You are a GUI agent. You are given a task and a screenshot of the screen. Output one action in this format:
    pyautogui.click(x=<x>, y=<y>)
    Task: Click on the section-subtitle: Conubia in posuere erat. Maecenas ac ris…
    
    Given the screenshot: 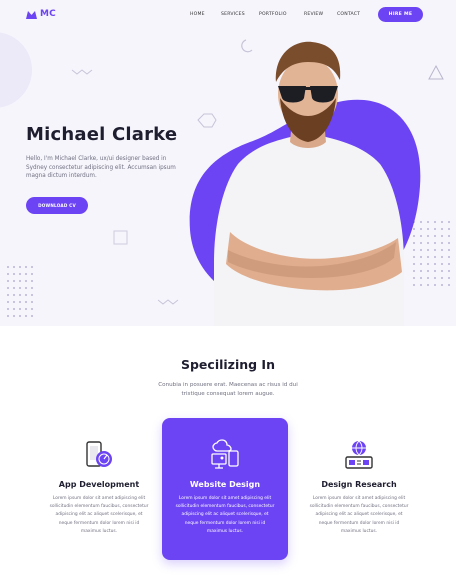 What is the action you would take?
    pyautogui.click(x=228, y=389)
    